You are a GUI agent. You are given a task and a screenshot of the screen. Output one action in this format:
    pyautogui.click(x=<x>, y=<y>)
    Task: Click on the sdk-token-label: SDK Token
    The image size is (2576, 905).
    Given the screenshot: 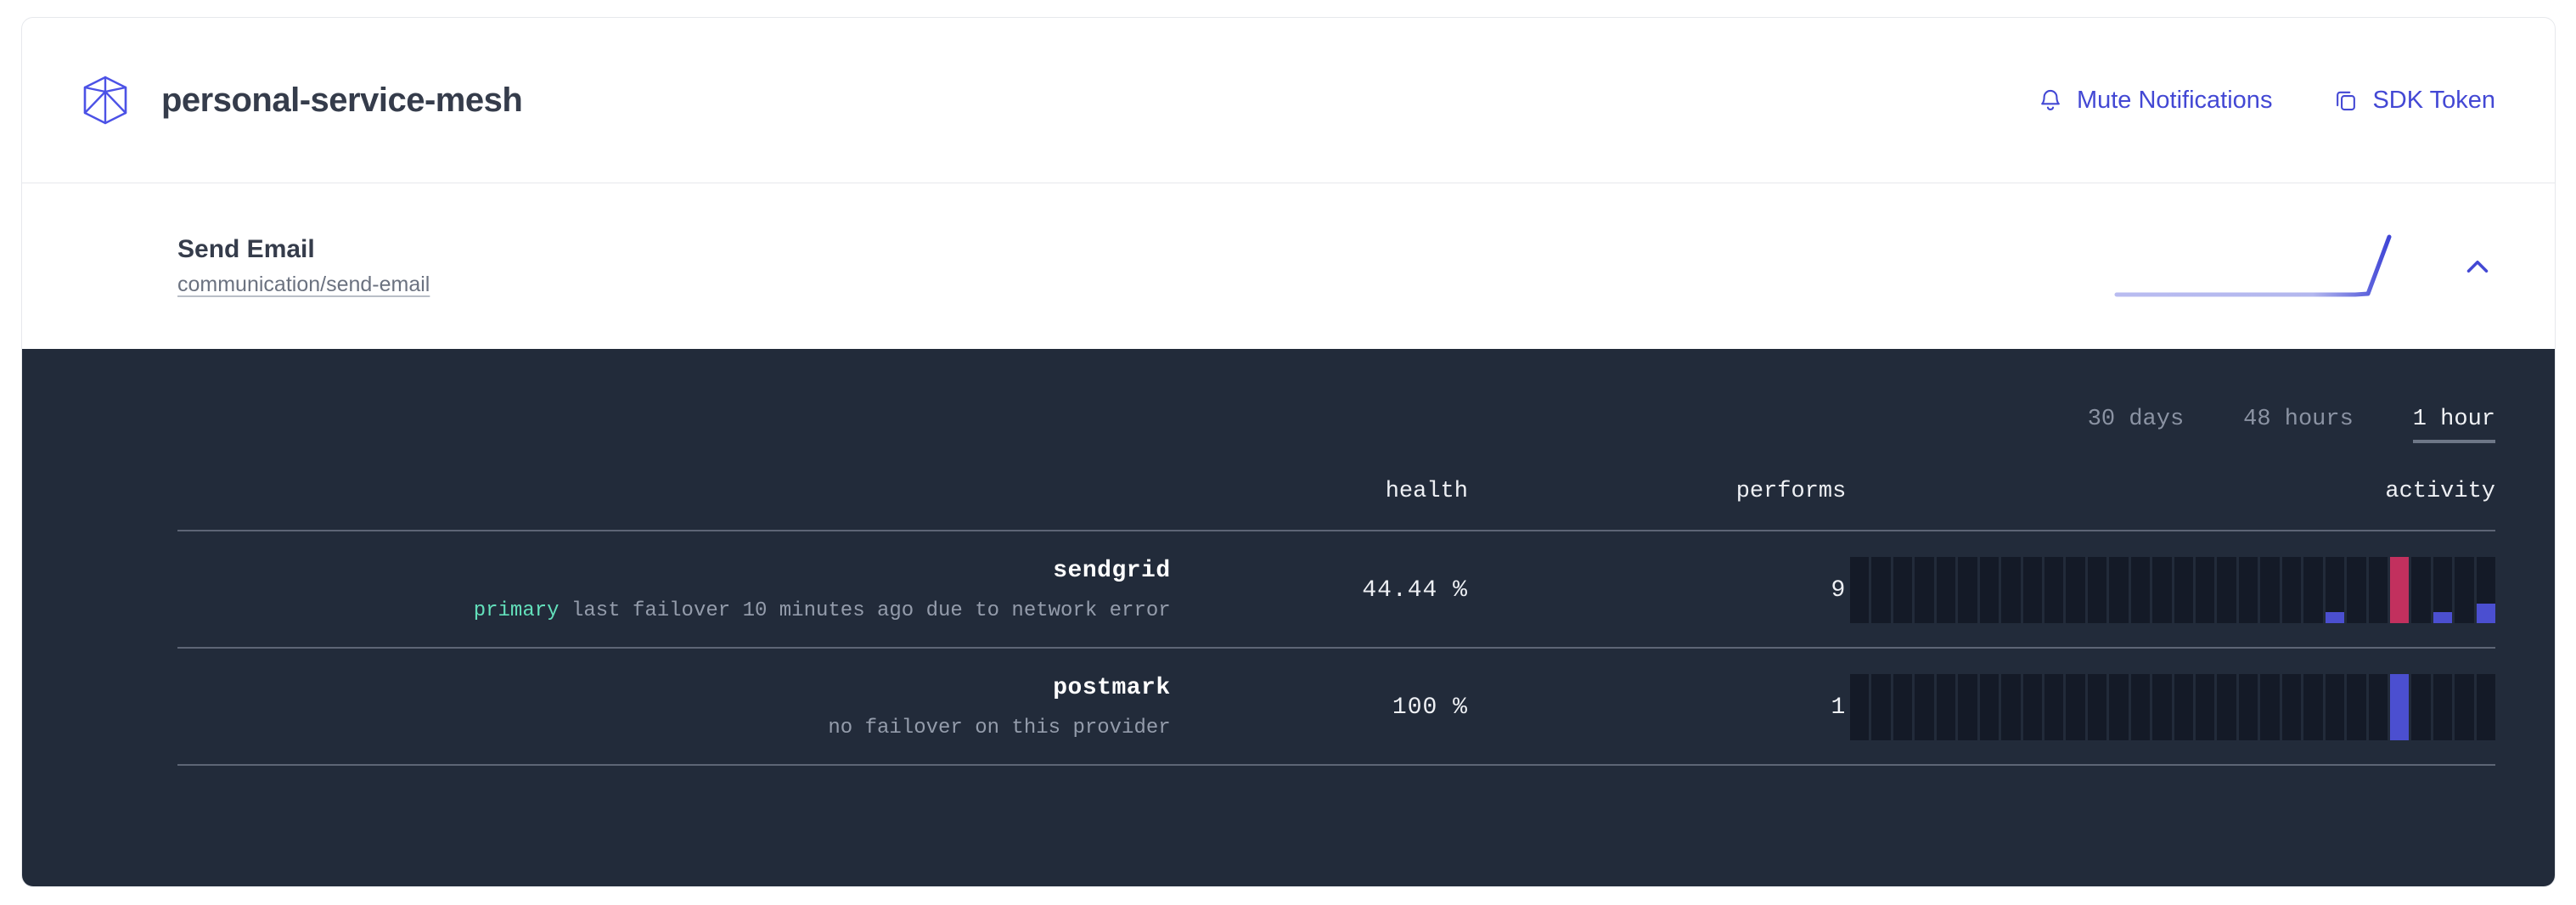 What is the action you would take?
    pyautogui.click(x=2433, y=100)
    